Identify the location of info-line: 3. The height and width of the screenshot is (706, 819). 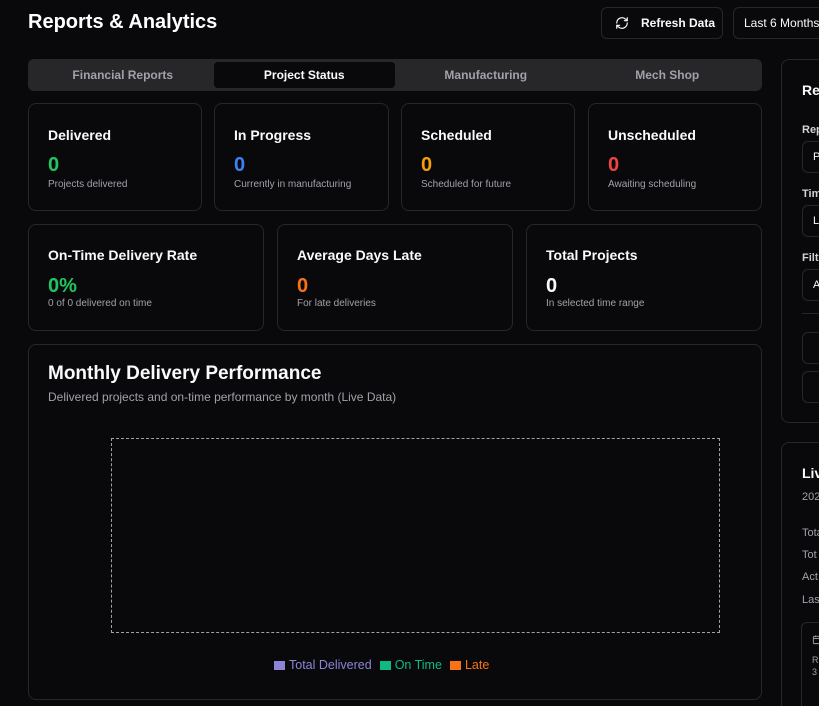
(815, 672).